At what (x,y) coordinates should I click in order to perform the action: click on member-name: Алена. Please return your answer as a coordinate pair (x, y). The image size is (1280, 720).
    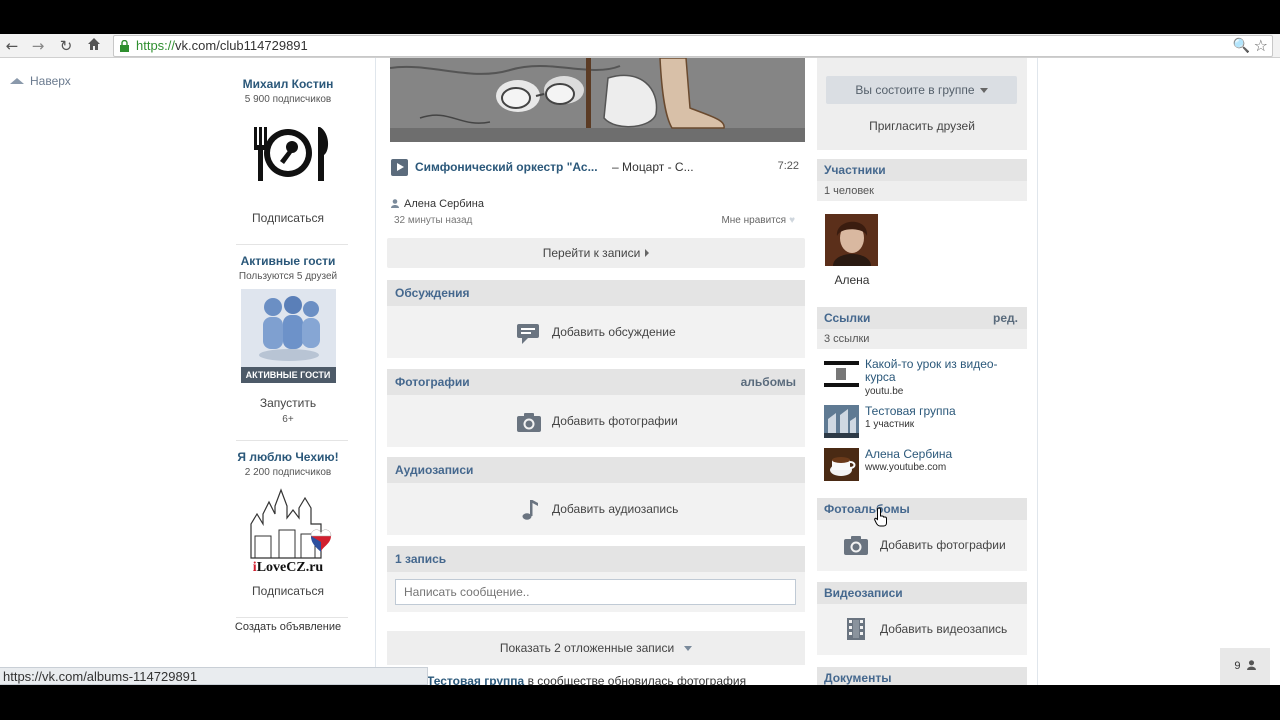
    Looking at the image, I should click on (852, 280).